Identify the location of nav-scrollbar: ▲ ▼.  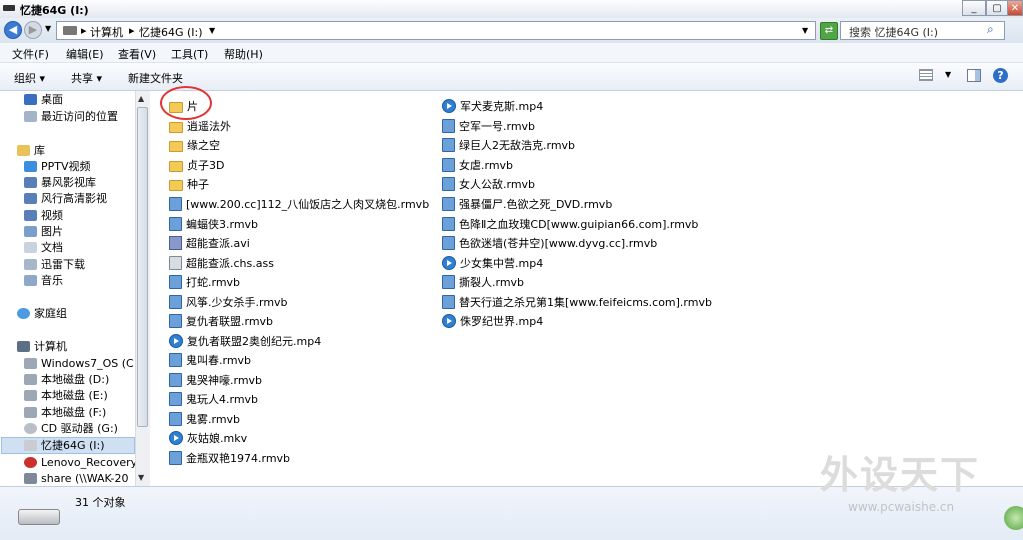
(142, 288).